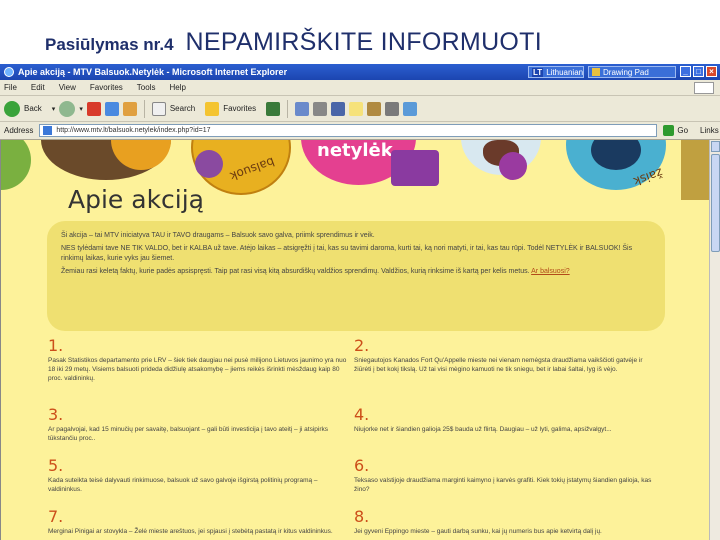 The height and width of the screenshot is (540, 720). Describe the element at coordinates (109, 44) in the screenshot. I see `slide-title-prefix: Pasiūlymas nr.4` at that location.